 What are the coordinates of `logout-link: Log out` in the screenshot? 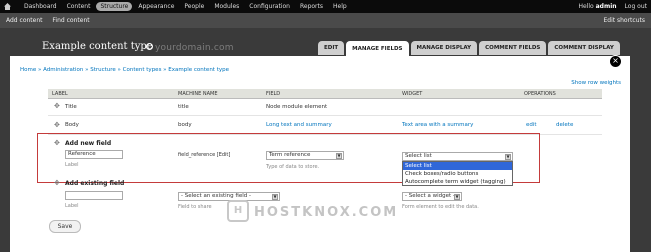 It's located at (636, 6).